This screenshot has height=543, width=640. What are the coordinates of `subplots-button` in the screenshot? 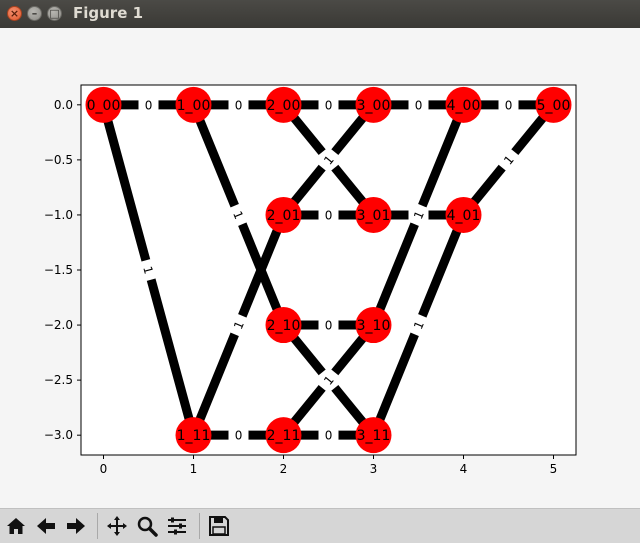 It's located at (177, 526).